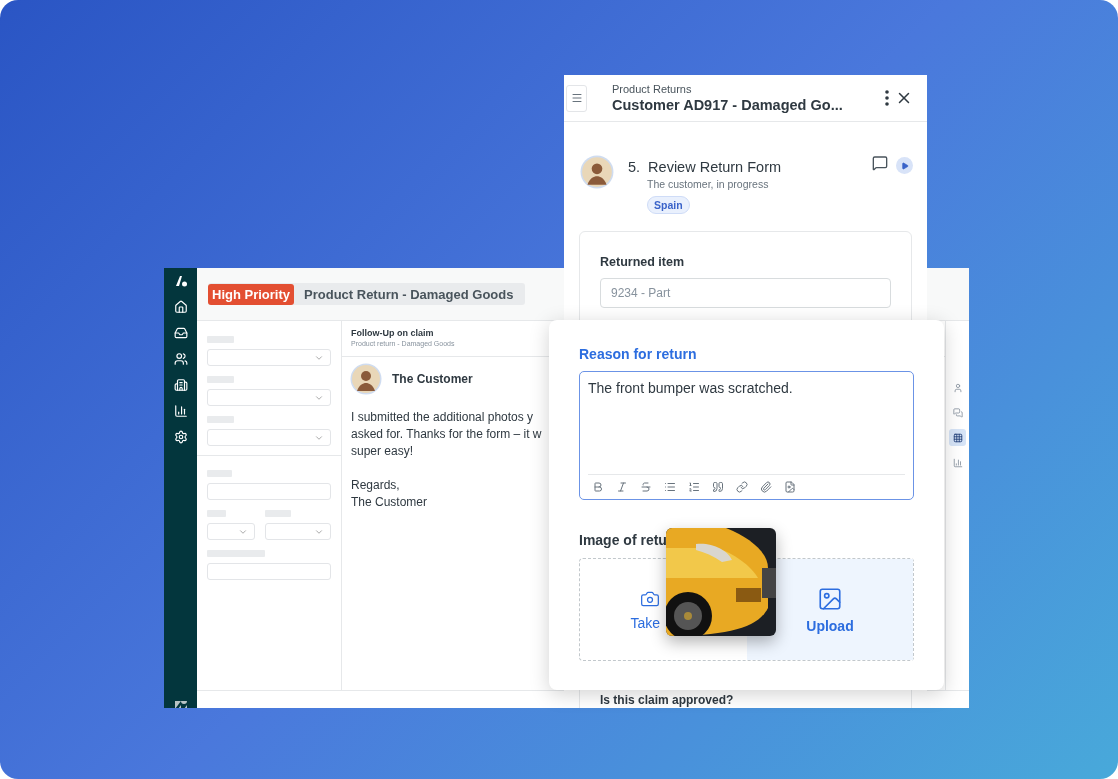 The width and height of the screenshot is (1118, 779). What do you see at coordinates (742, 487) in the screenshot?
I see `link-icon` at bounding box center [742, 487].